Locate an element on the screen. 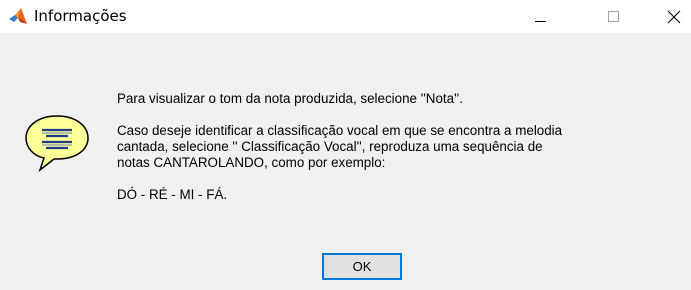 This screenshot has width=691, height=290. ok-button: OK is located at coordinates (362, 266).